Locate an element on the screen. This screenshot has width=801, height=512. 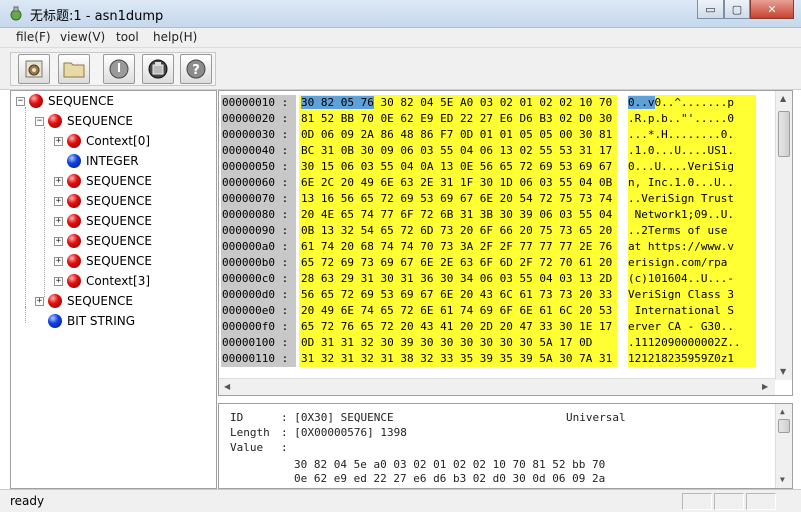
hex-ascii: International S is located at coordinates (692, 311).